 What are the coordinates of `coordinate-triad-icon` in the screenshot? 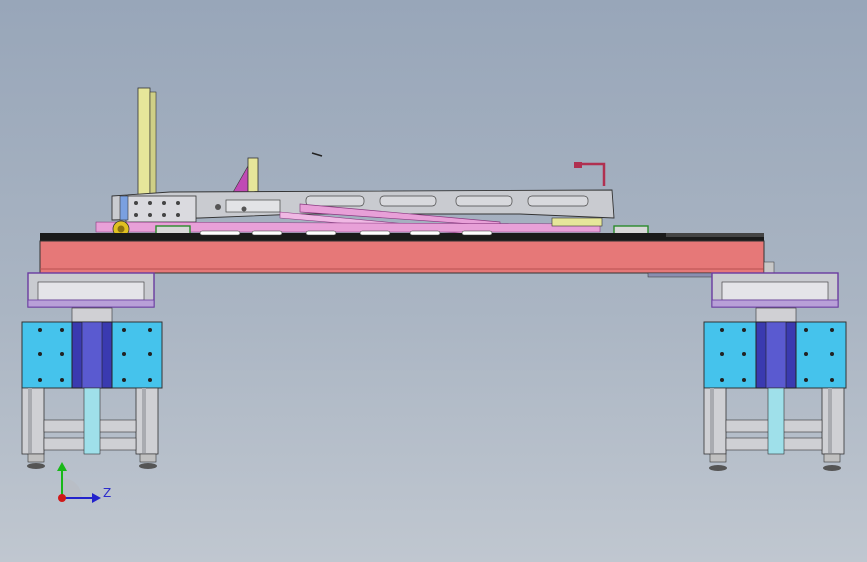 It's located at (79, 482).